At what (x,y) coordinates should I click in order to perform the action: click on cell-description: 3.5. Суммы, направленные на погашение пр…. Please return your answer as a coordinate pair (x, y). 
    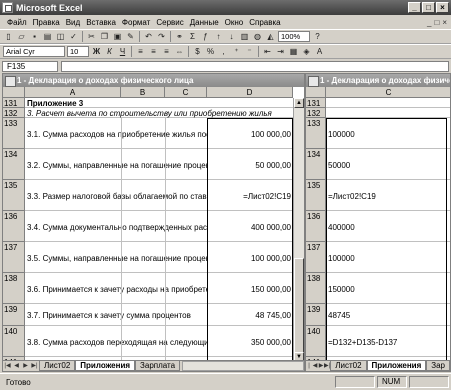
    Looking at the image, I should click on (116, 259).